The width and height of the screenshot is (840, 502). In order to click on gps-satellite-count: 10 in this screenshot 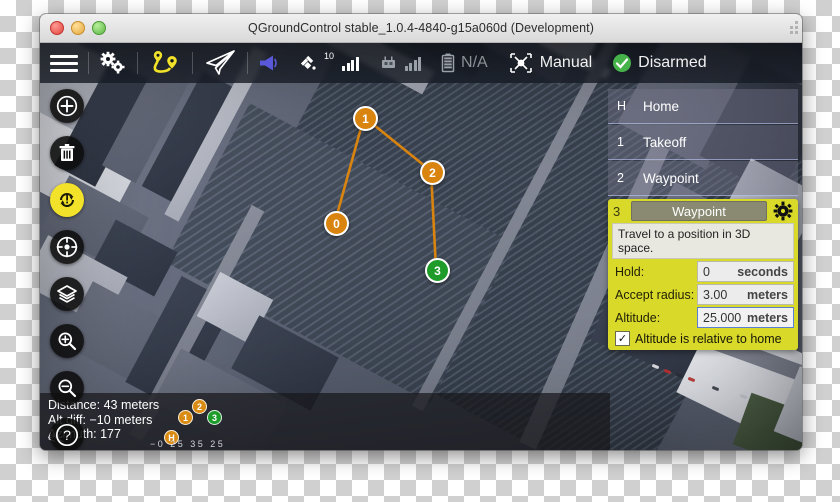, I will do `click(329, 56)`.